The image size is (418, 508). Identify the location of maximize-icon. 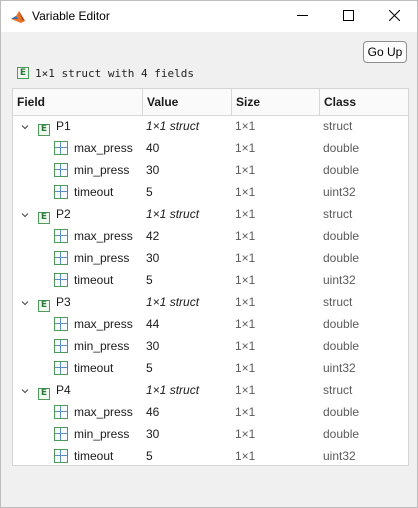
(348, 16).